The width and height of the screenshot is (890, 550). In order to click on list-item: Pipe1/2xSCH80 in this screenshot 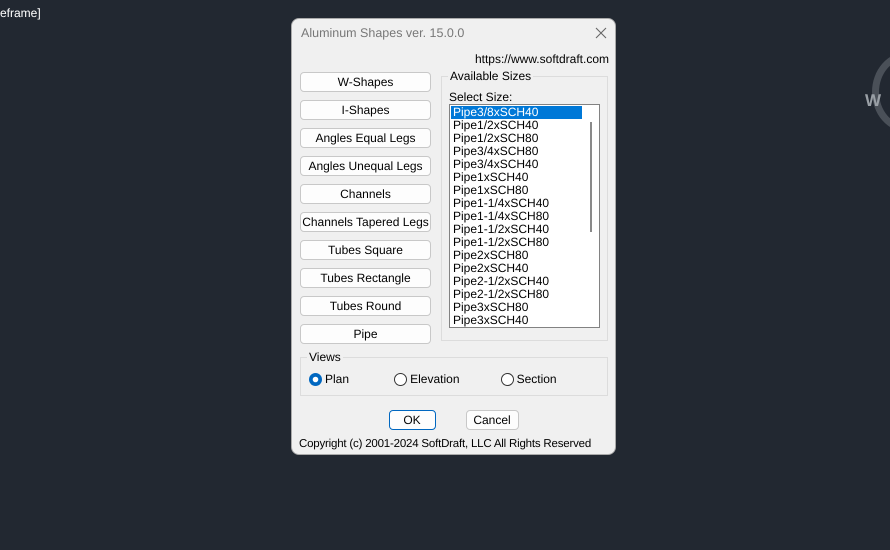, I will do `click(516, 138)`.